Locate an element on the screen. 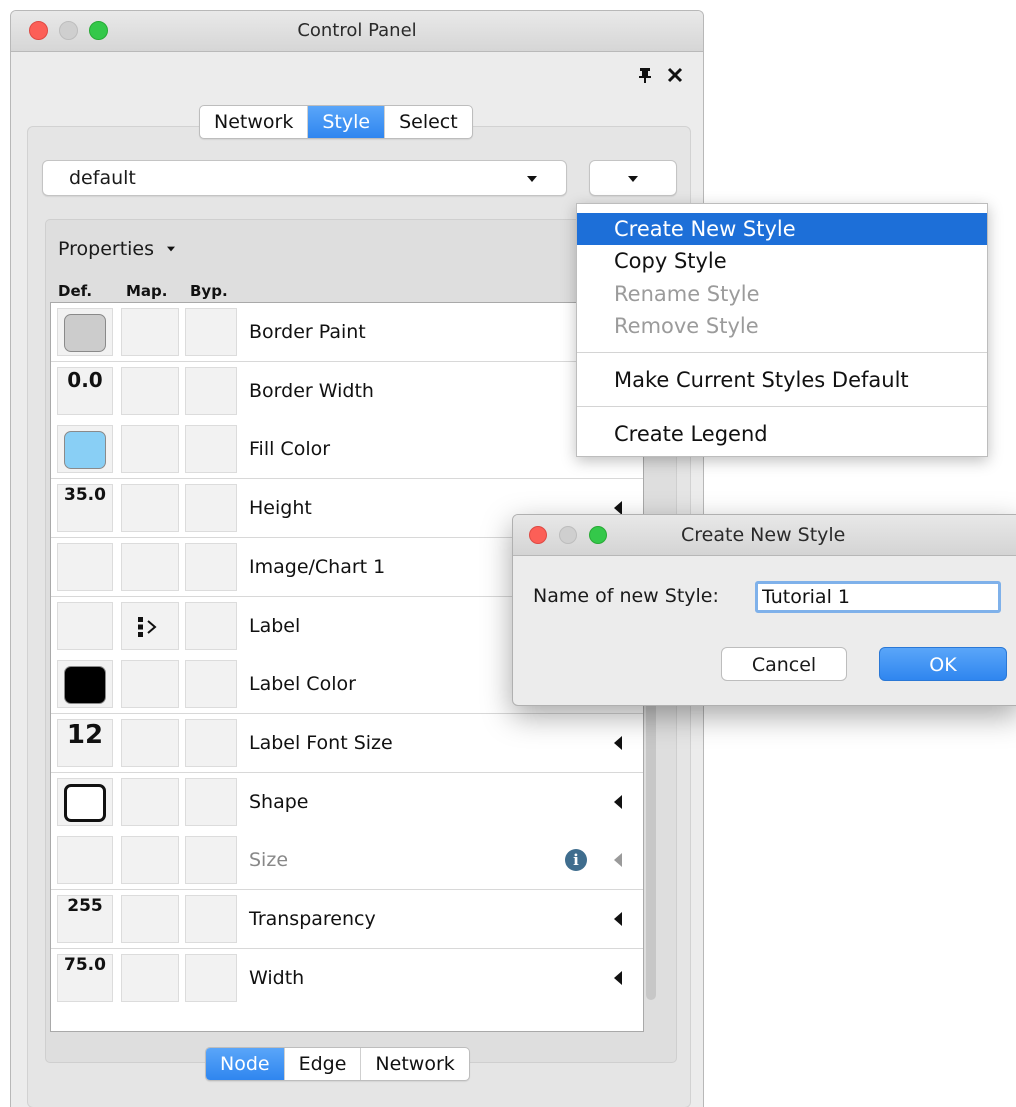 The image size is (1016, 1107). menu-item-copy-style: Copy Style is located at coordinates (782, 261).